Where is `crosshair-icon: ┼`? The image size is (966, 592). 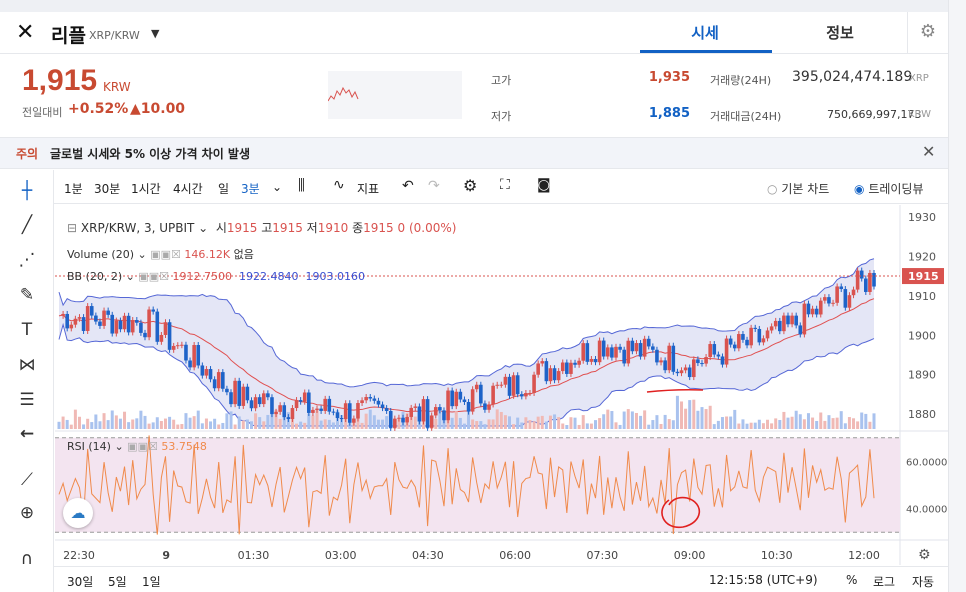
crosshair-icon: ┼ is located at coordinates (27, 191).